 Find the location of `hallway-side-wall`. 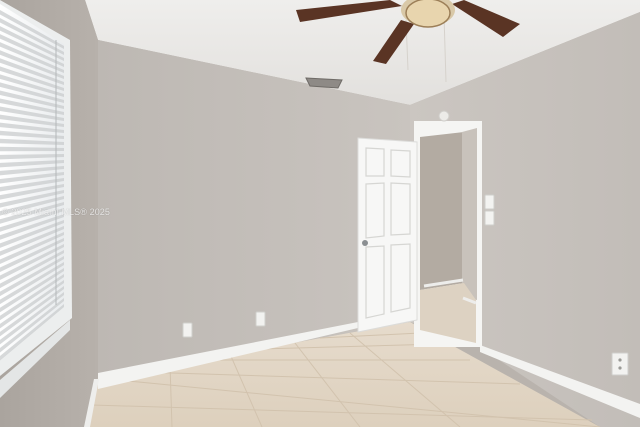

hallway-side-wall is located at coordinates (469, 214).